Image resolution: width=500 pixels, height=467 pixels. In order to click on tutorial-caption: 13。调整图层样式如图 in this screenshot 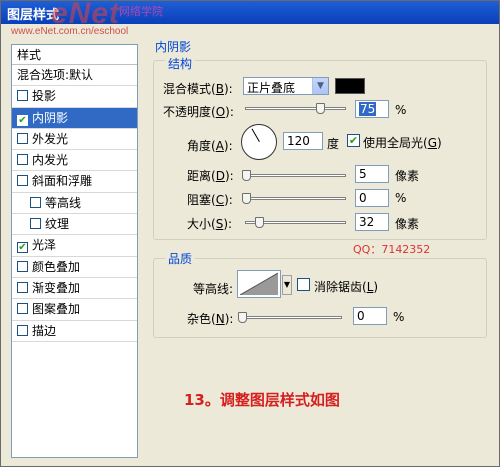, I will do `click(262, 400)`.